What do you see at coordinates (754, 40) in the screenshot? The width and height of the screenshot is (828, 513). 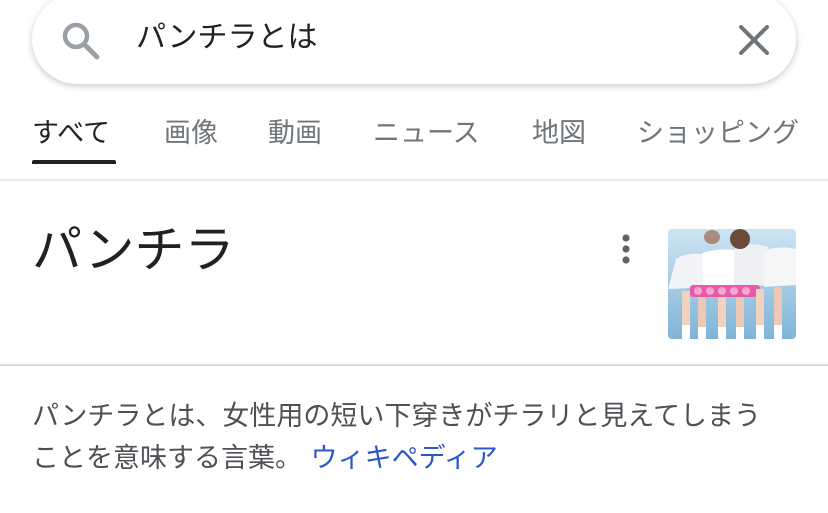 I see `close-icon` at bounding box center [754, 40].